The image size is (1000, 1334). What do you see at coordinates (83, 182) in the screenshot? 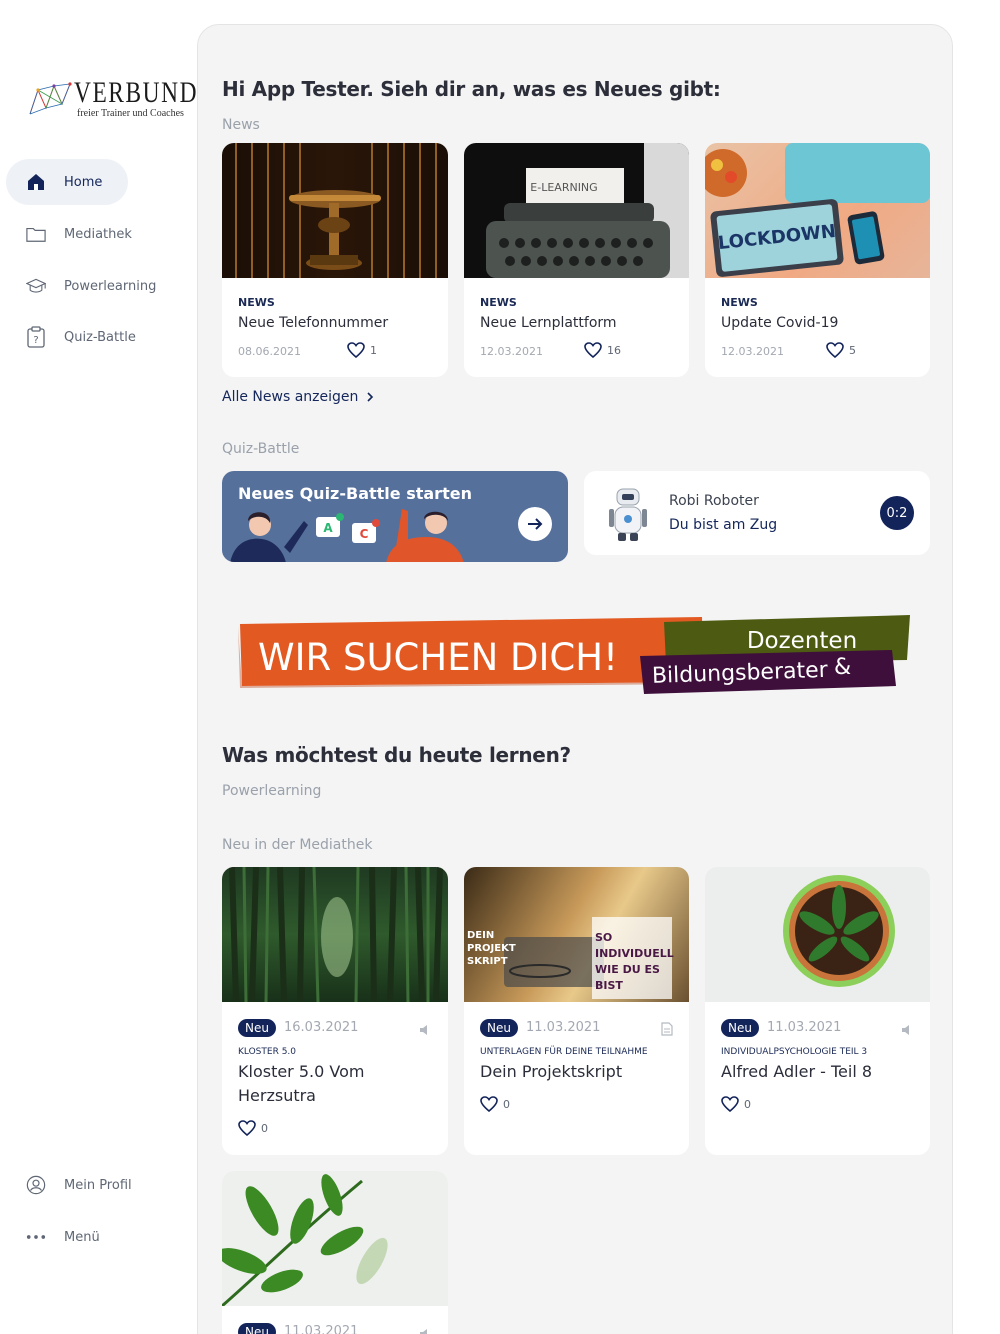
I see `sidebar-item-label: Home` at bounding box center [83, 182].